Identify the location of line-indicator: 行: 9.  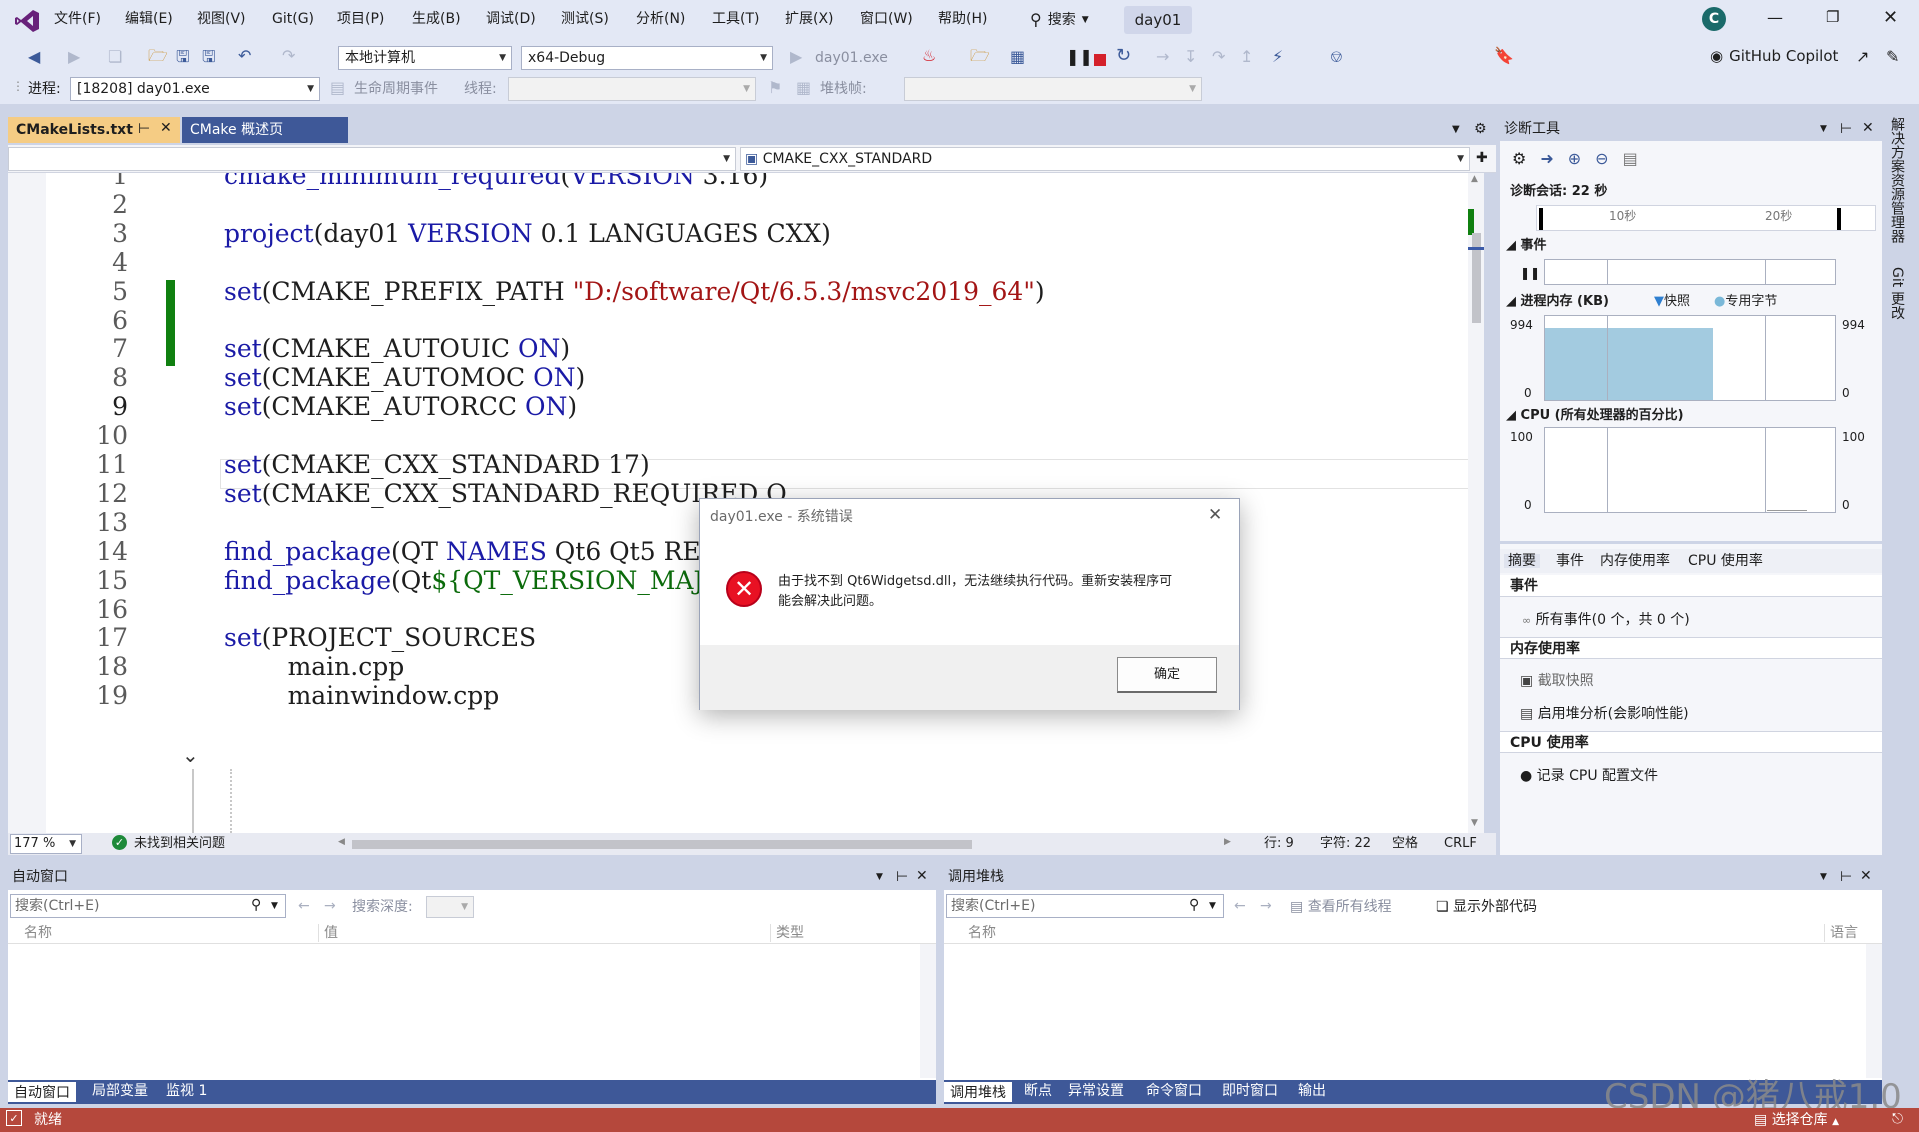
(1279, 843).